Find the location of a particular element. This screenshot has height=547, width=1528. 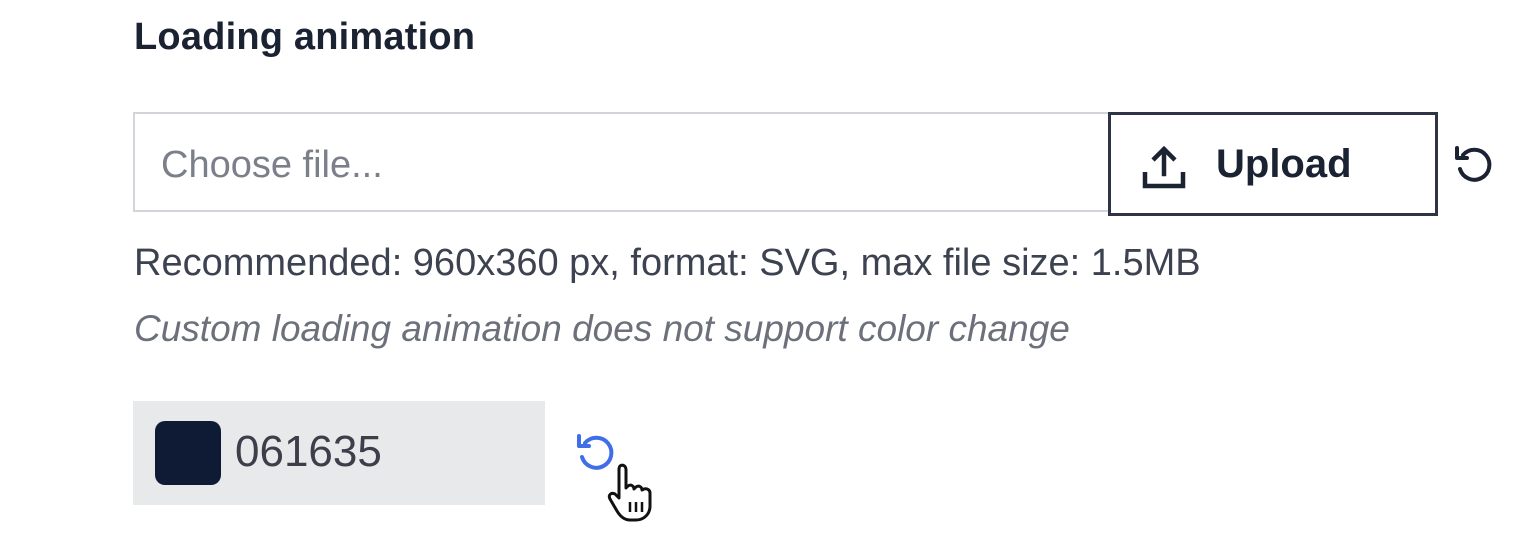

pointer-hand-cursor-icon is located at coordinates (629, 492).